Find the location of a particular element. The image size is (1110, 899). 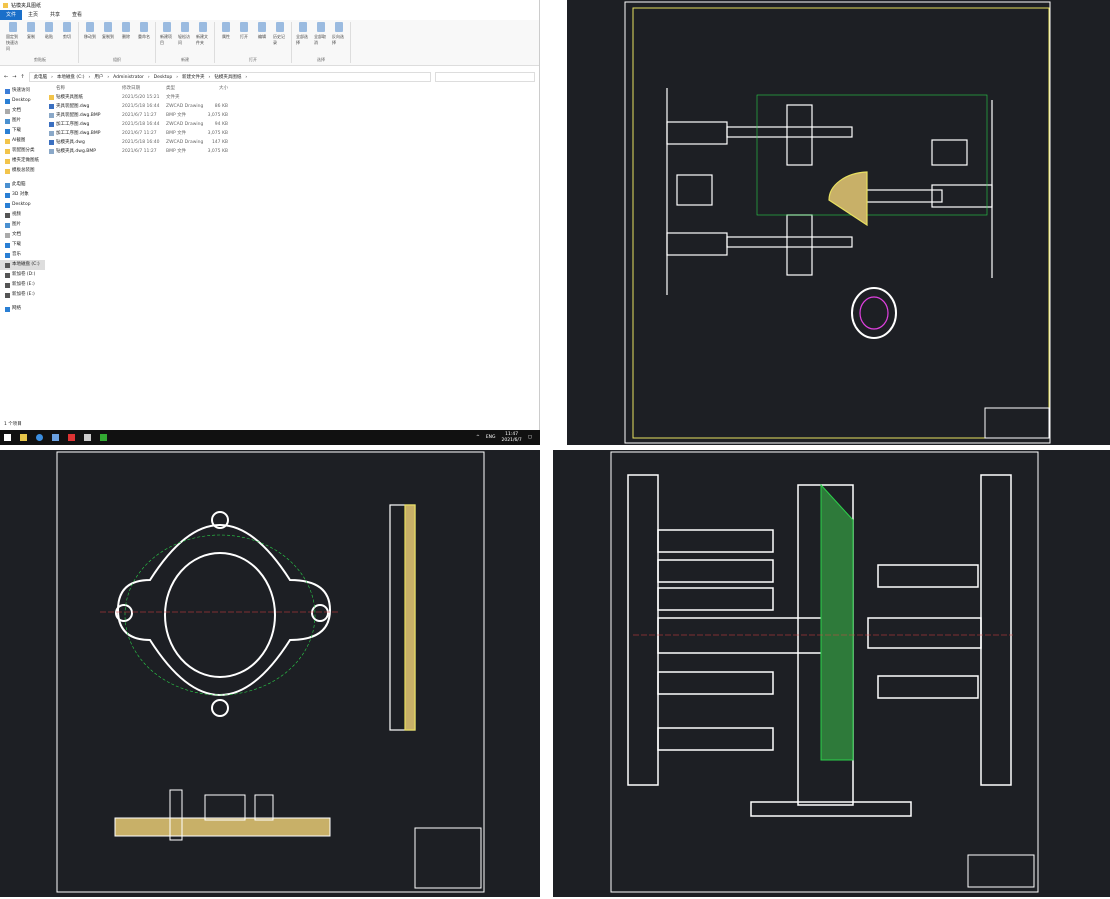

file-date: 2021/6/7 11:27 is located at coordinates (139, 133).